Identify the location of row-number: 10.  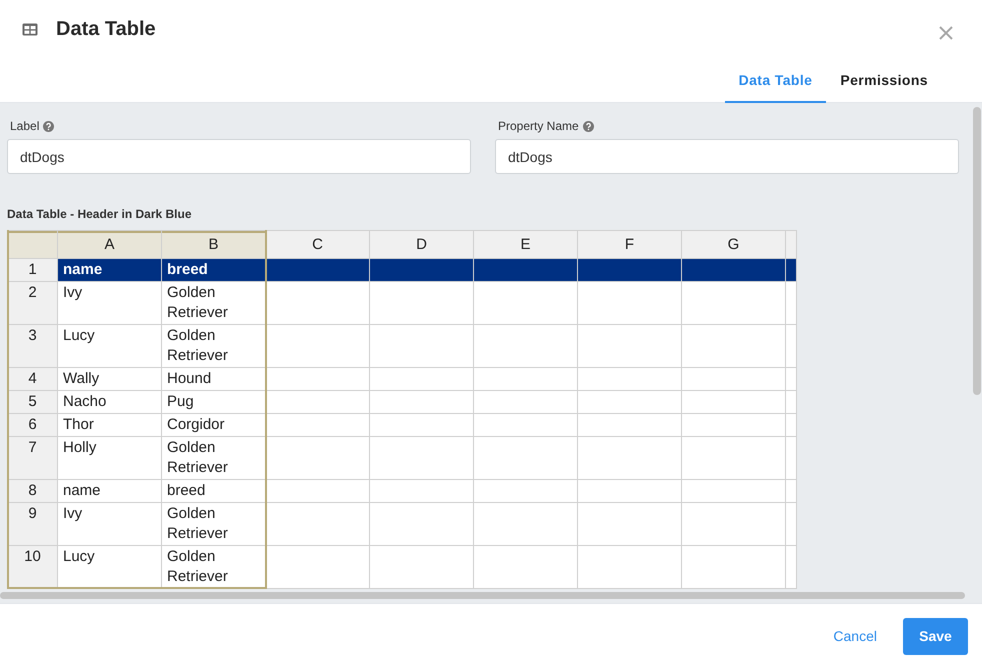
(33, 567).